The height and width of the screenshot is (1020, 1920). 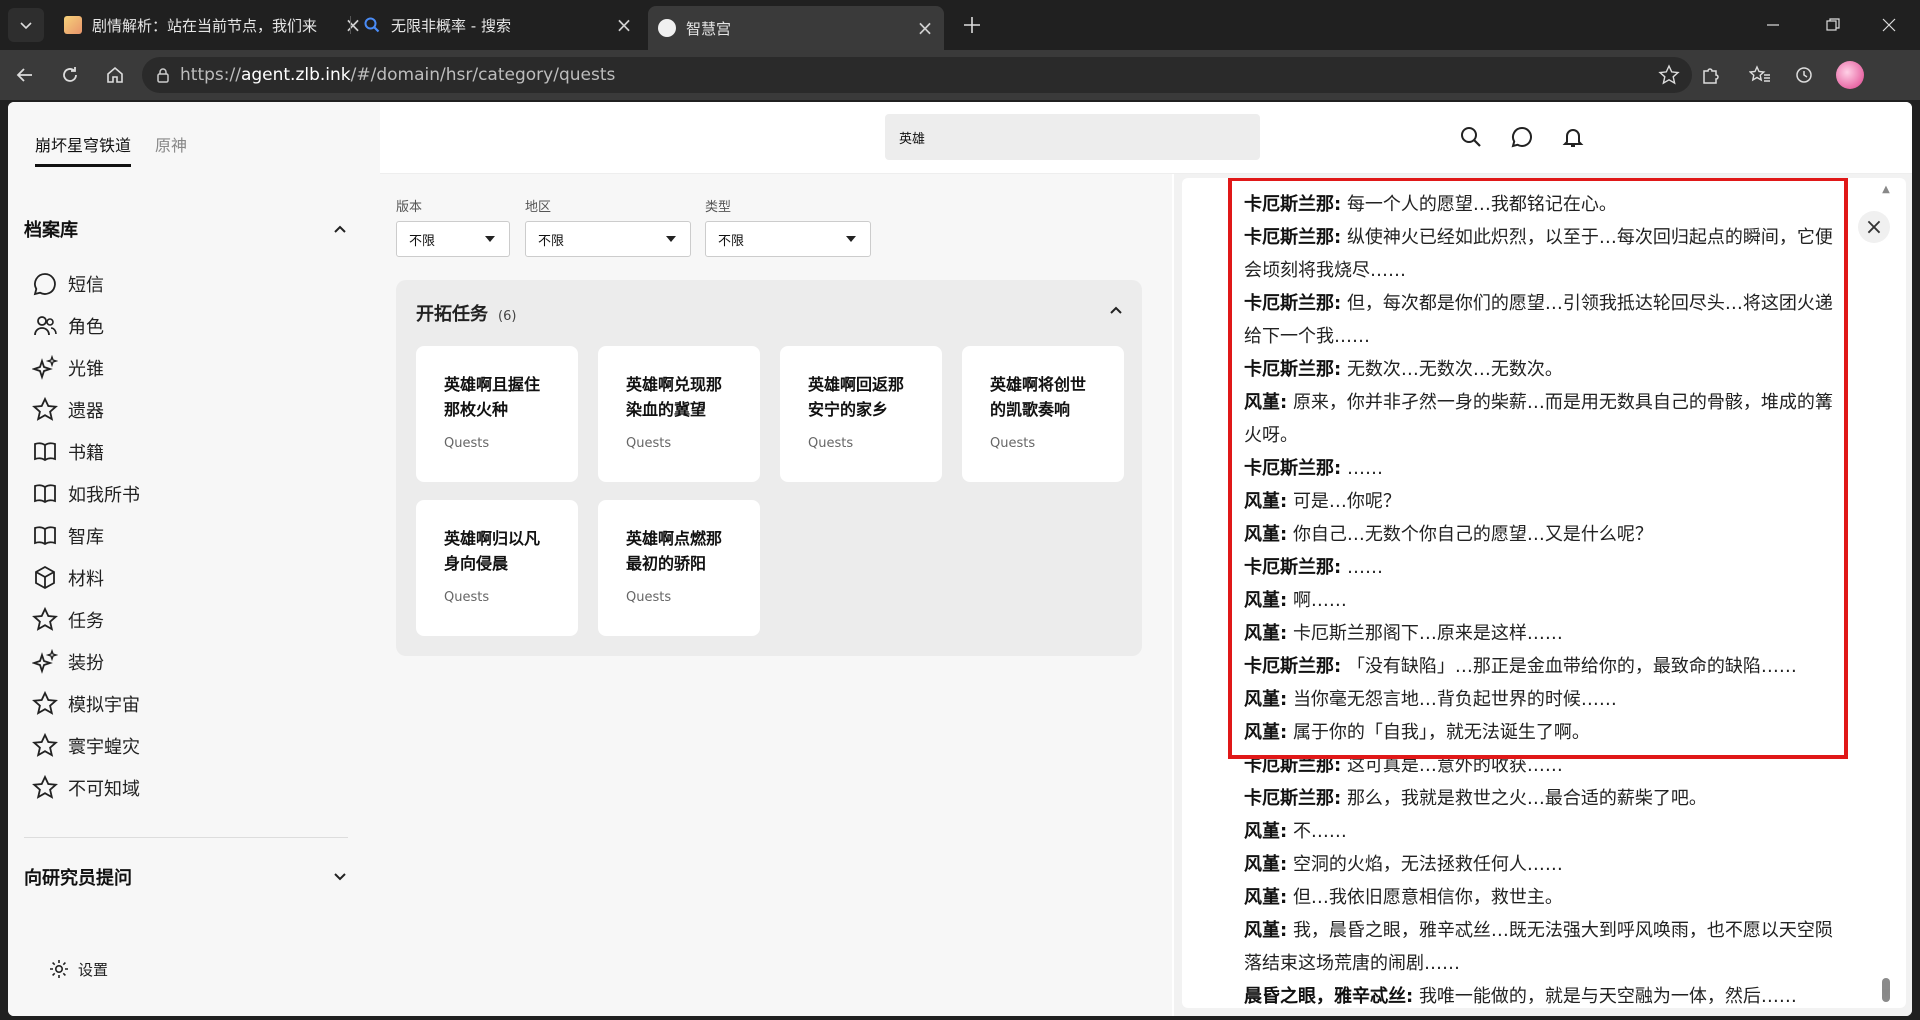 What do you see at coordinates (45, 577) in the screenshot?
I see `cube-icon` at bounding box center [45, 577].